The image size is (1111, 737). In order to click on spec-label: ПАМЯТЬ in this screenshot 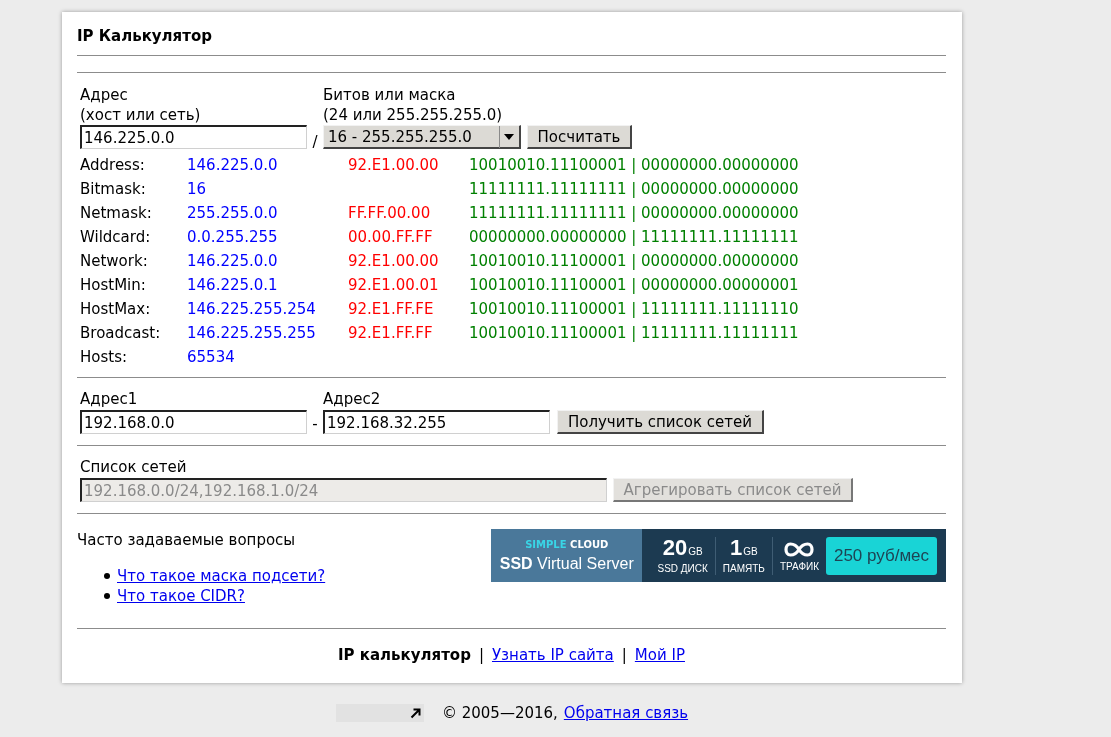, I will do `click(743, 568)`.